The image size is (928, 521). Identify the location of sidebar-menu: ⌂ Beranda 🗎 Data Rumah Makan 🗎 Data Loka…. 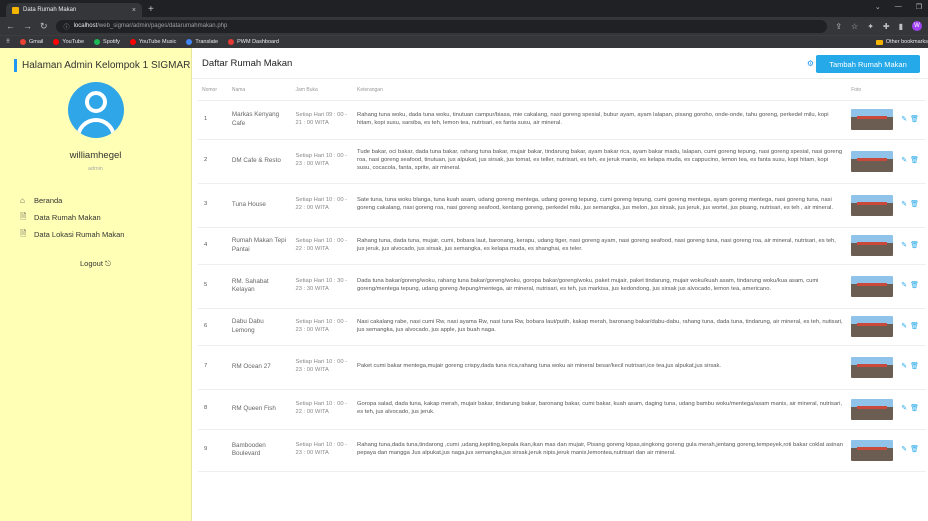
(95, 217).